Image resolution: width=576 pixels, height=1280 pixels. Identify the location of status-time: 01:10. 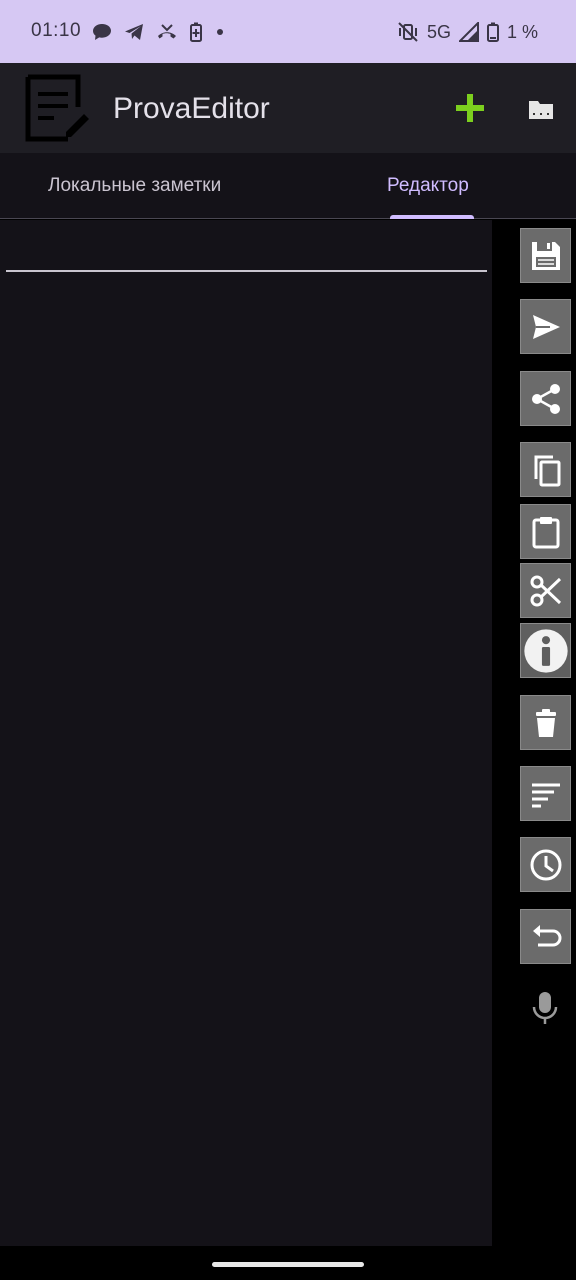
(56, 30).